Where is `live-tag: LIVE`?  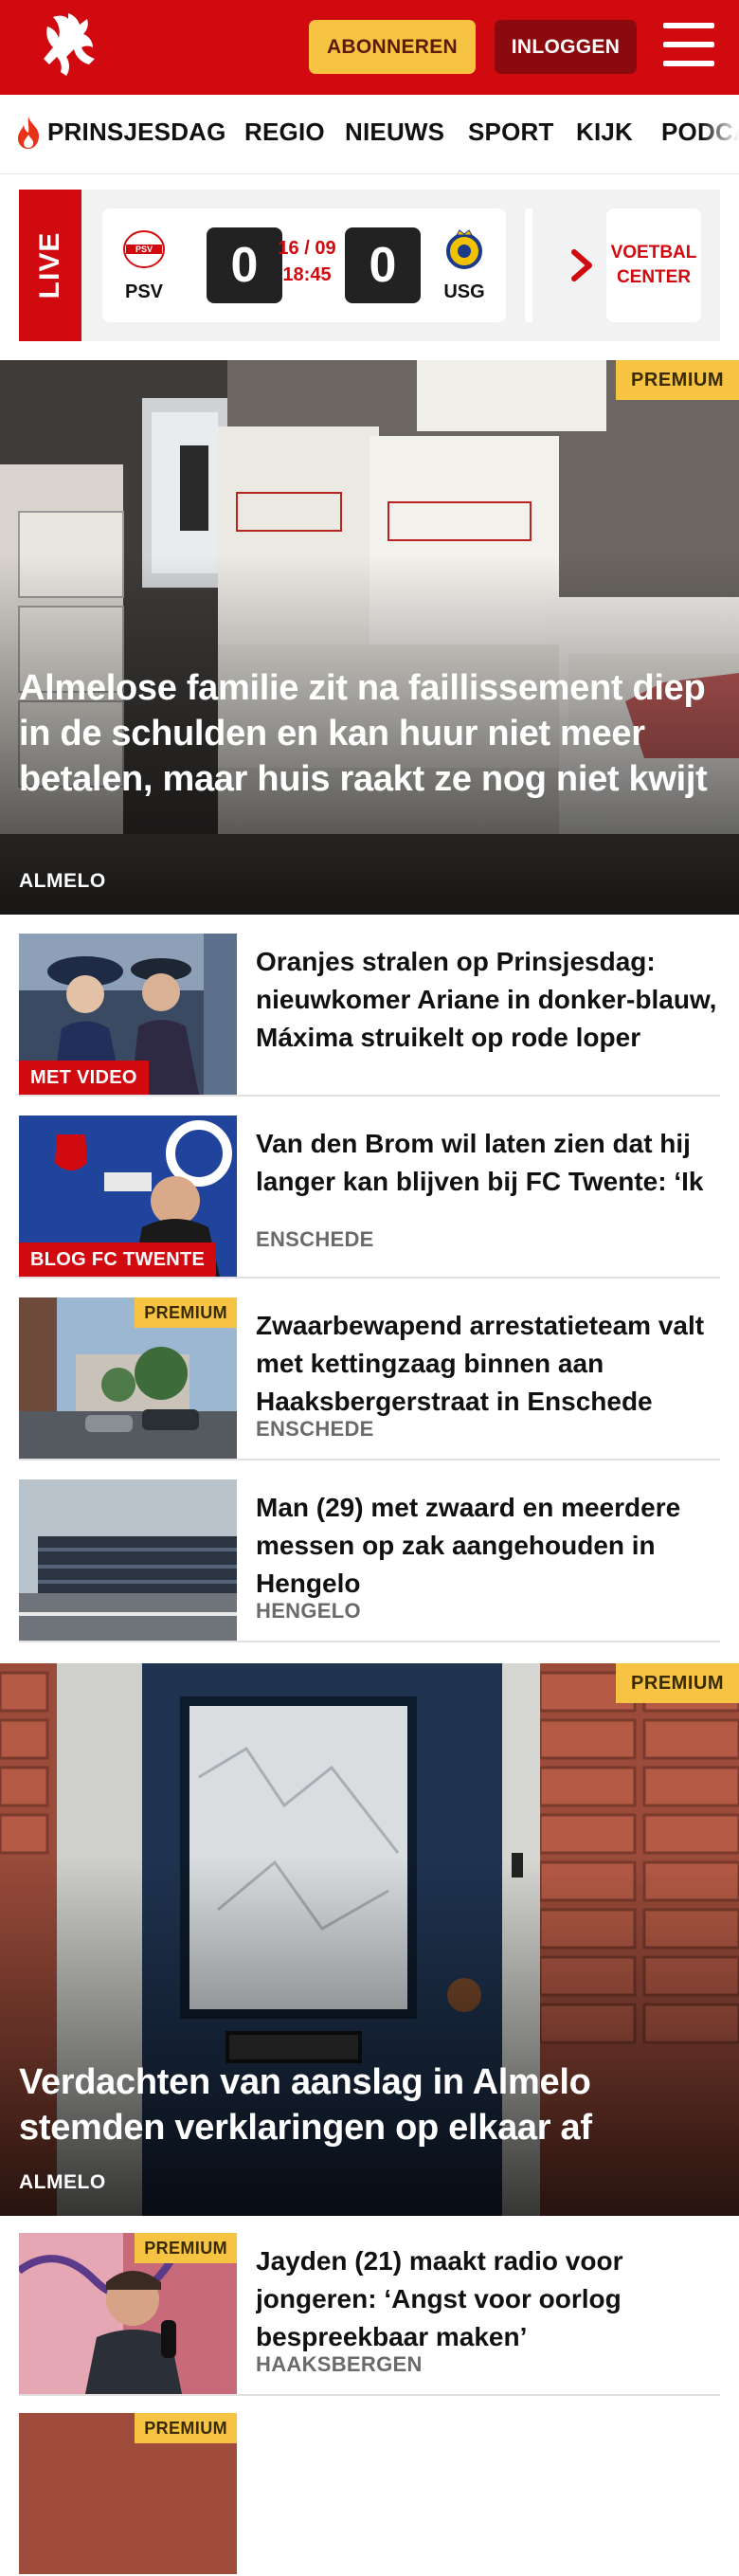
live-tag: LIVE is located at coordinates (50, 265).